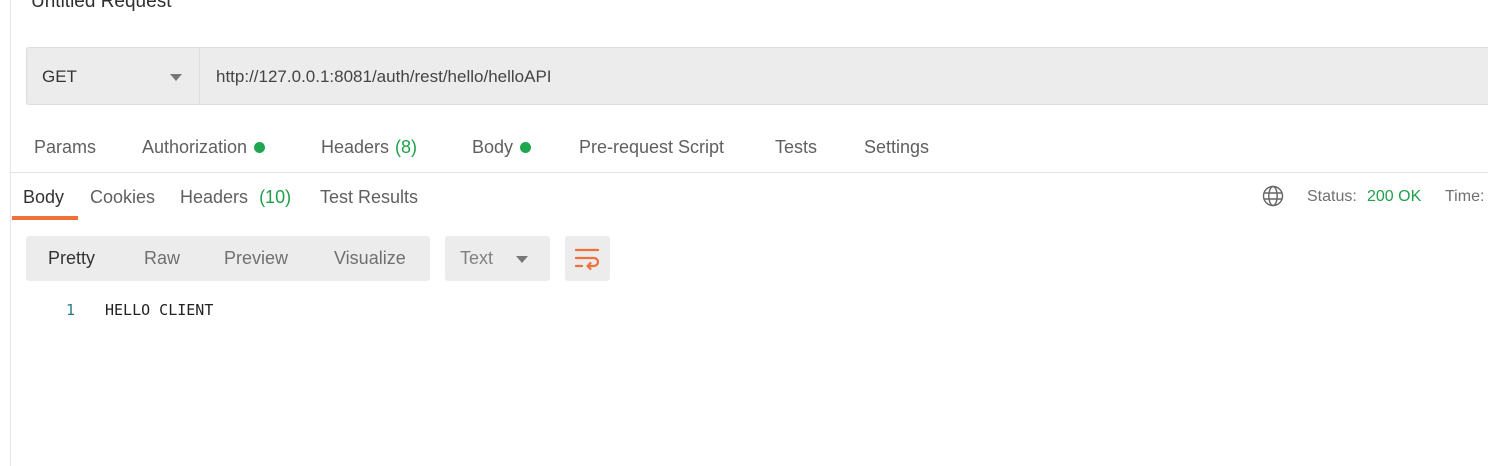 This screenshot has width=1488, height=466. What do you see at coordinates (59, 76) in the screenshot?
I see `method-label: GET` at bounding box center [59, 76].